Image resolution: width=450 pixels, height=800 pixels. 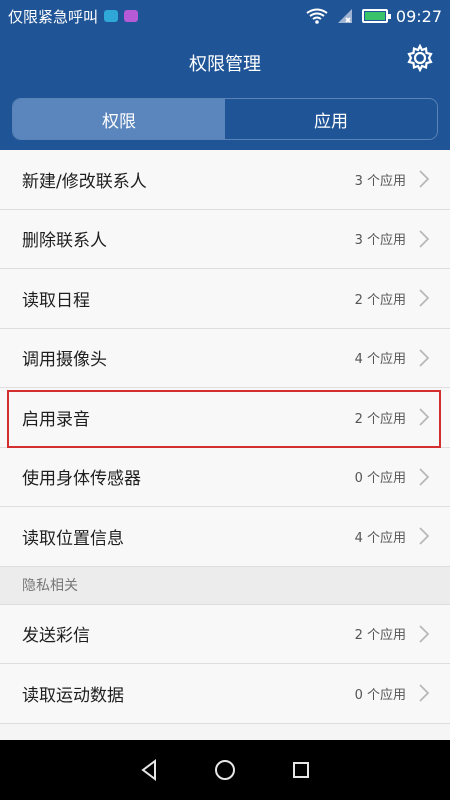 I want to click on header: 权限管理 权限 应用, so click(x=225, y=91).